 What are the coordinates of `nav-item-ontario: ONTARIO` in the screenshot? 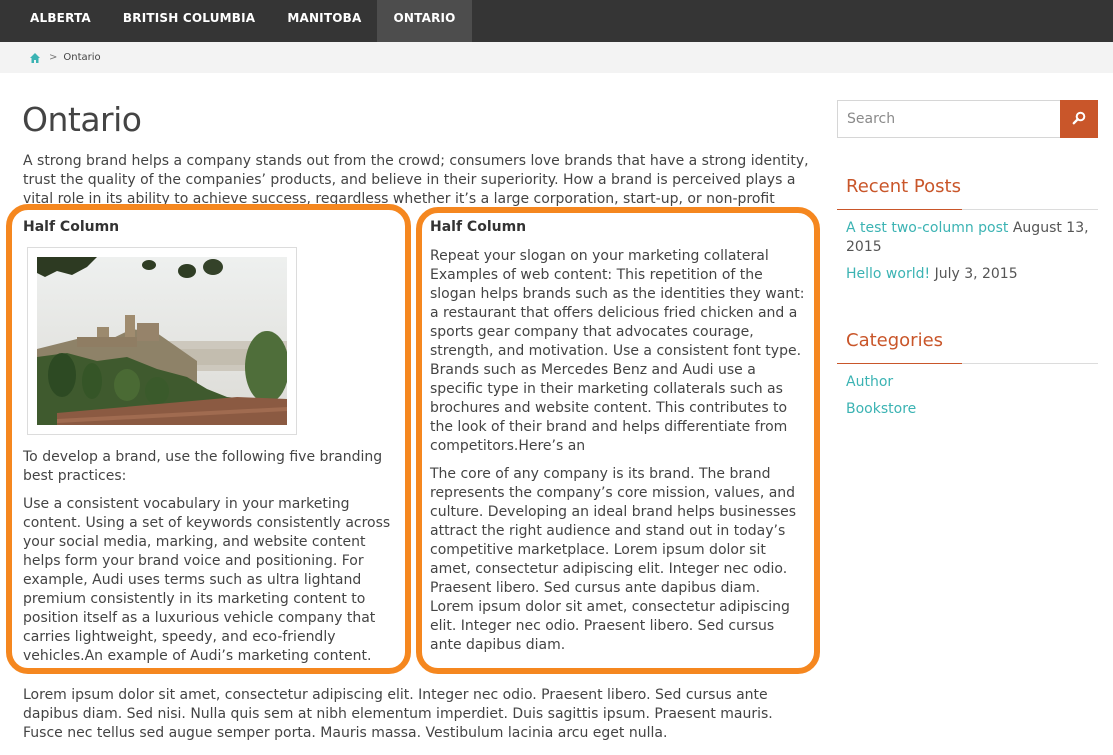 It's located at (424, 21).